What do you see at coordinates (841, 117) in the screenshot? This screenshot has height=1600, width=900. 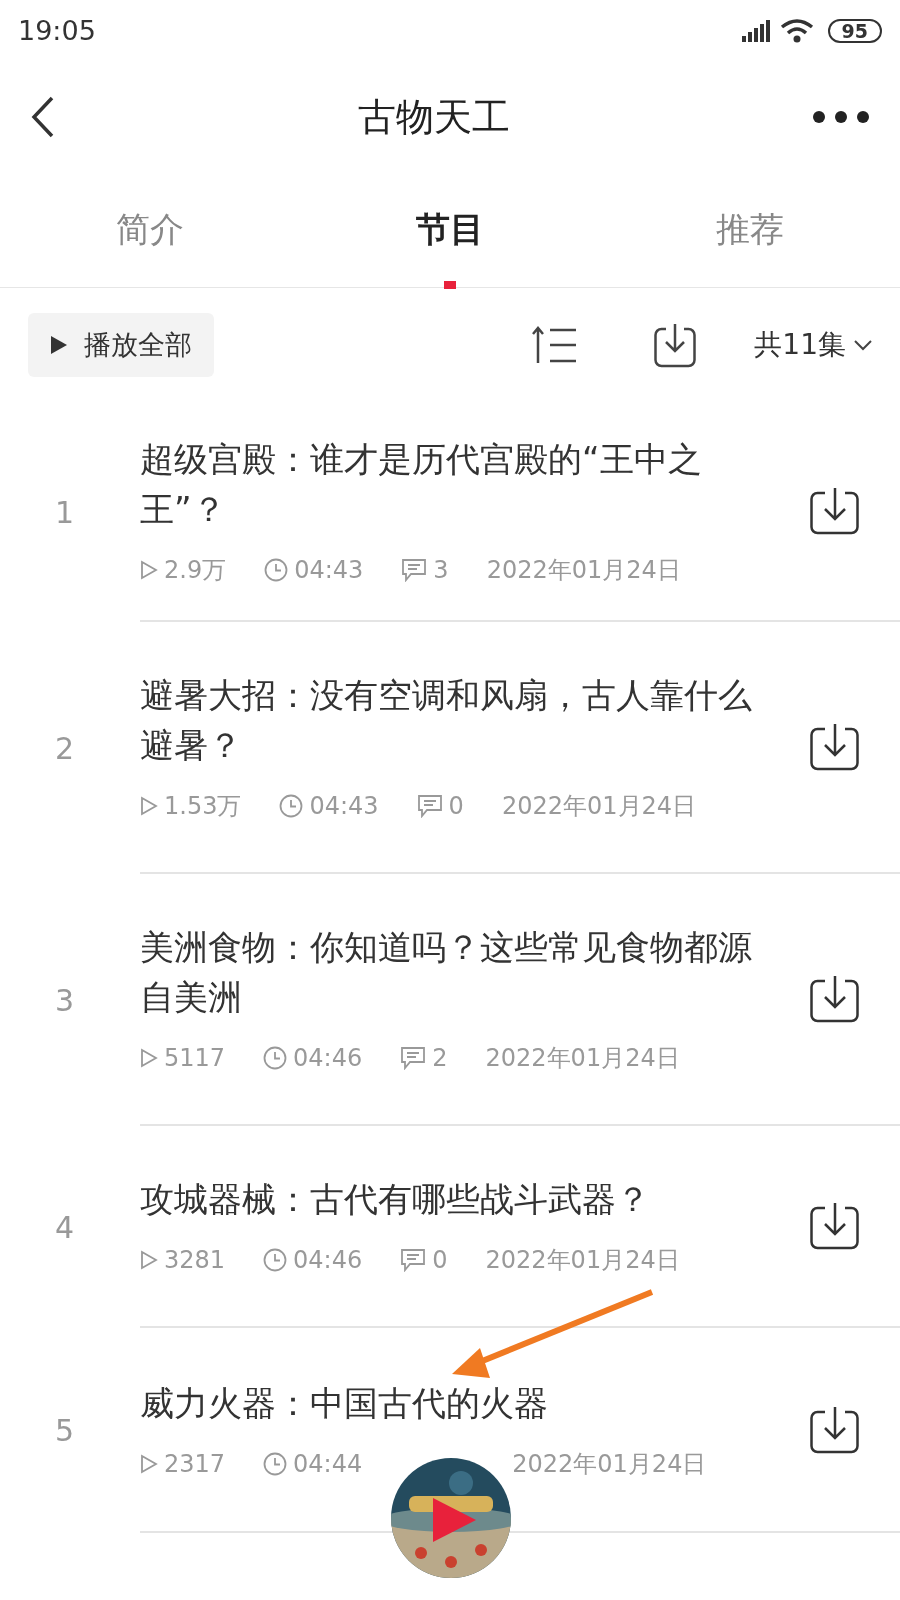 I see `more-icon` at bounding box center [841, 117].